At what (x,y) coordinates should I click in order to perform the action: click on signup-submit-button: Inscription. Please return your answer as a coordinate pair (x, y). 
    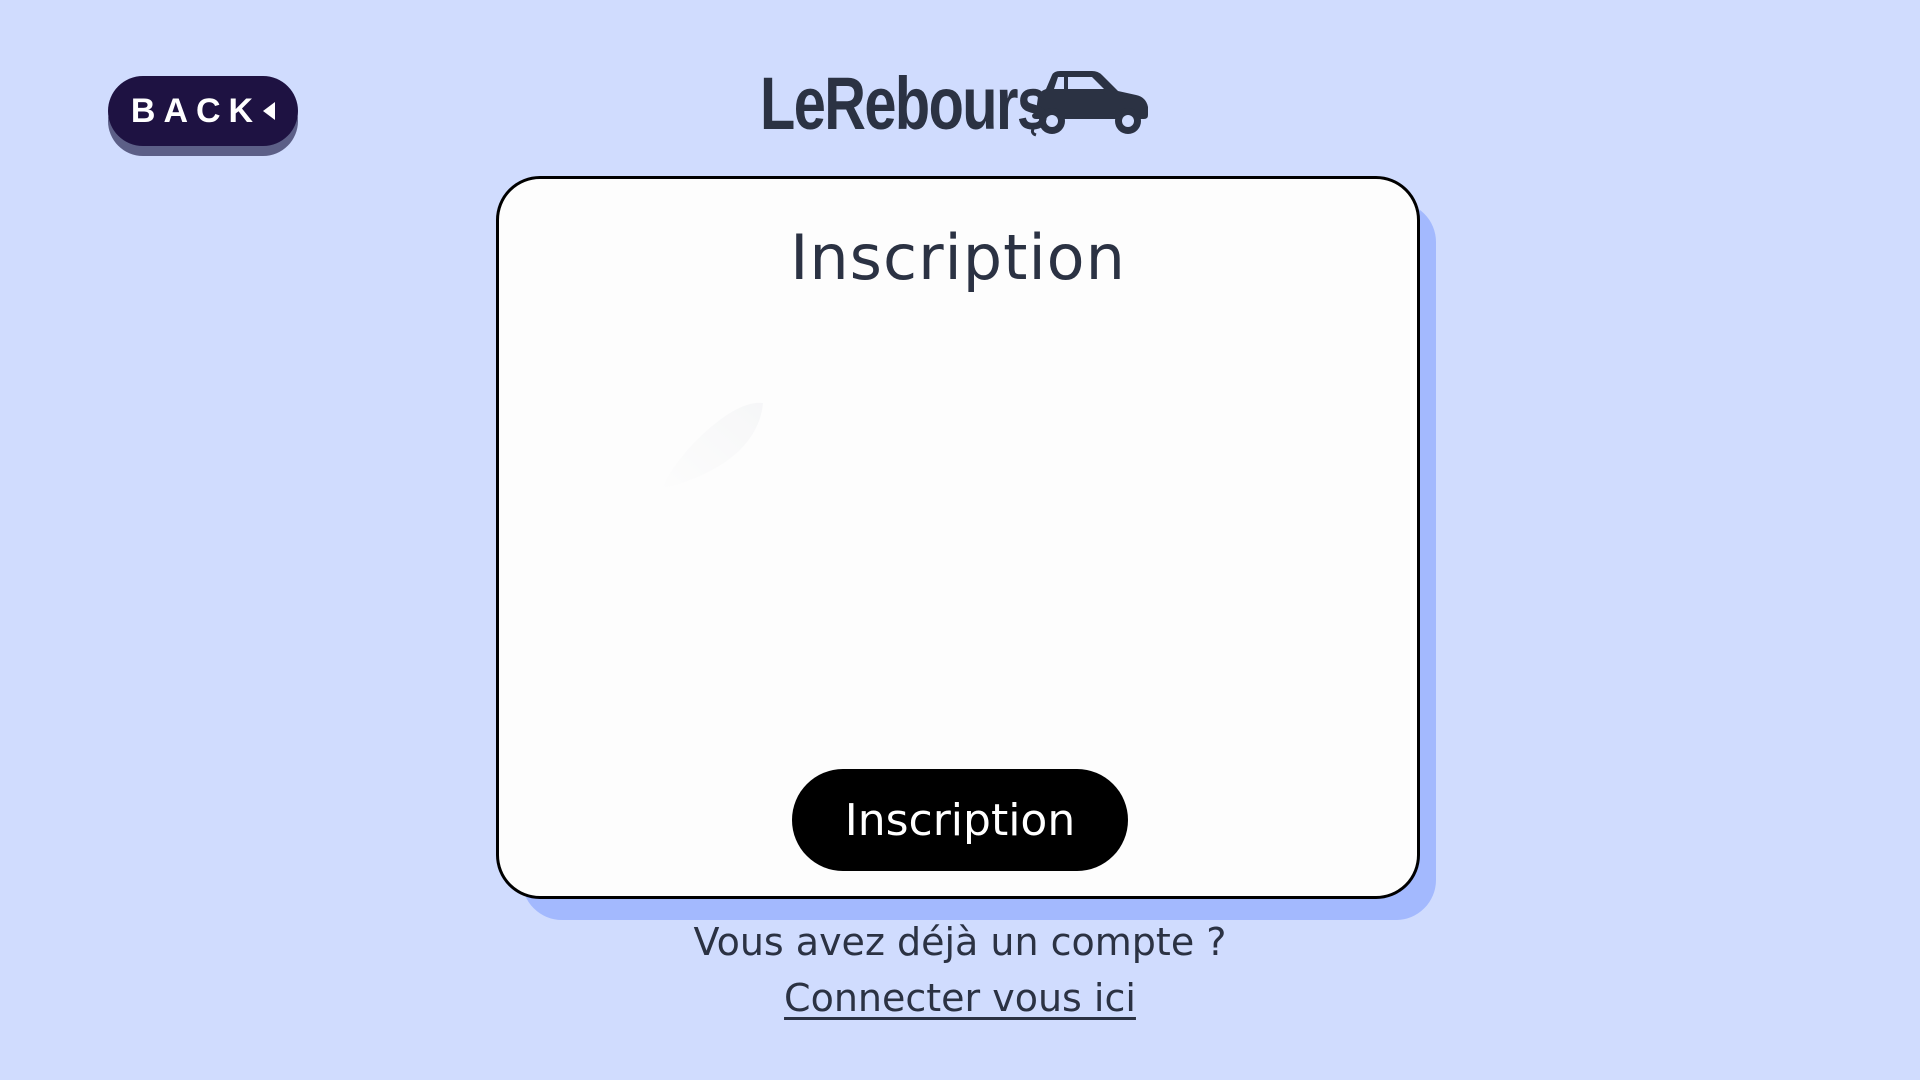
    Looking at the image, I should click on (960, 820).